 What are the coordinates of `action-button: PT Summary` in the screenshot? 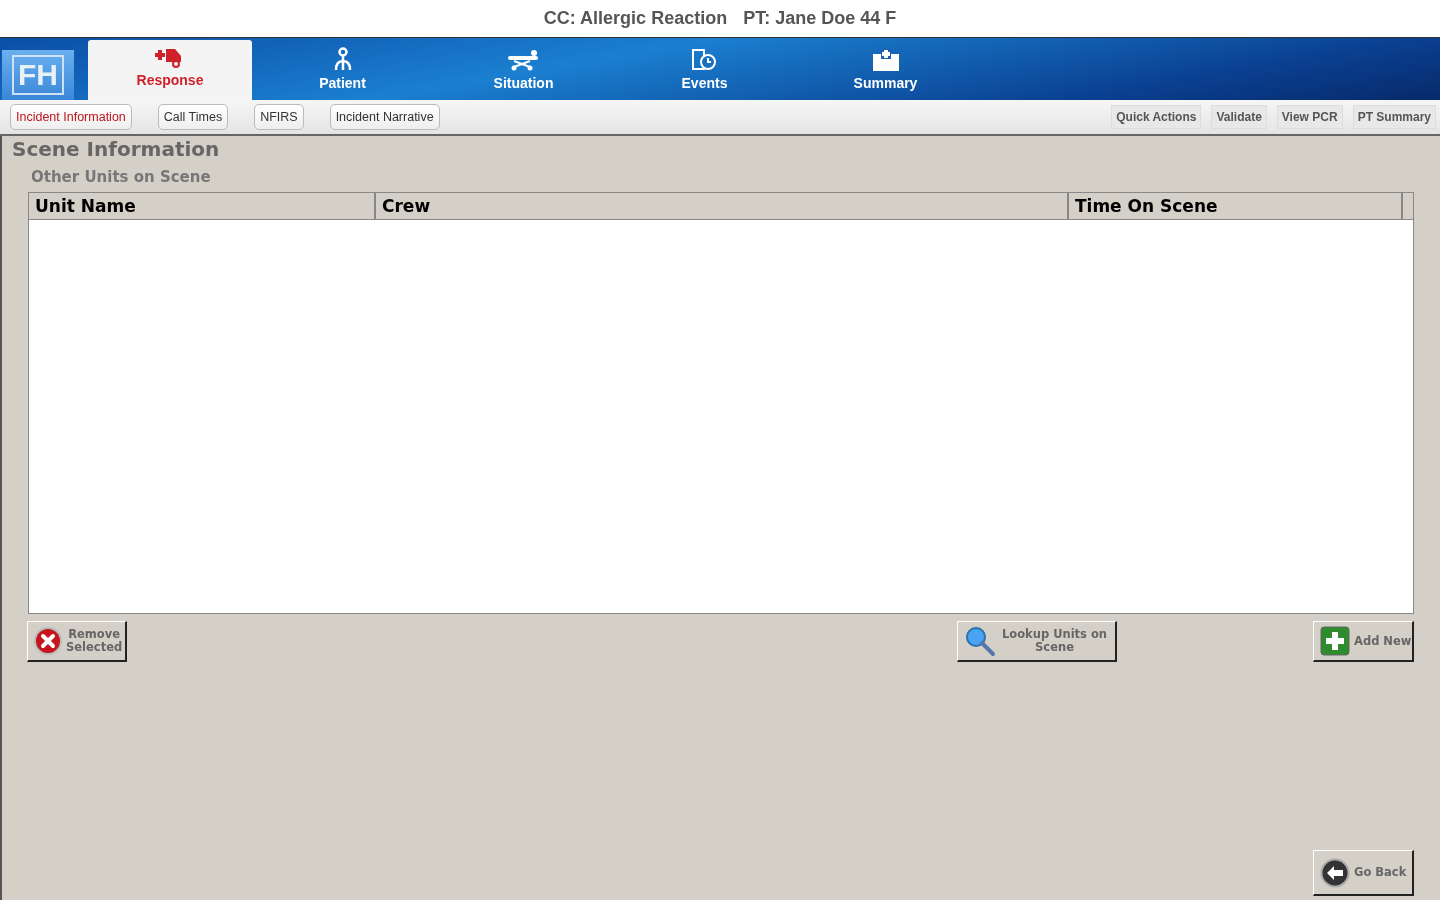 It's located at (1394, 117).